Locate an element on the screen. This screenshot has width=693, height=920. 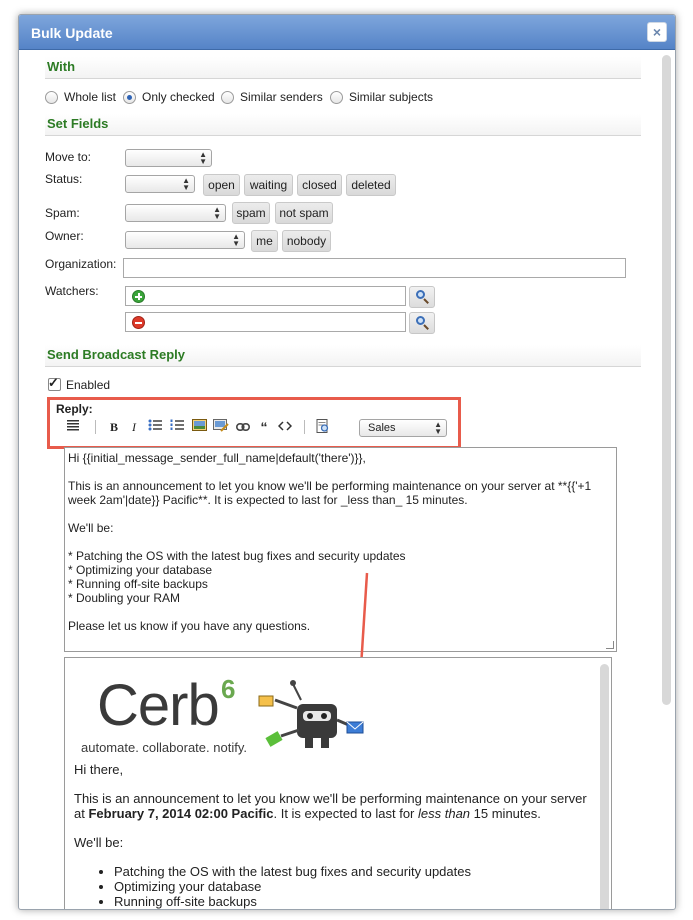
spam-button: spam is located at coordinates (251, 213).